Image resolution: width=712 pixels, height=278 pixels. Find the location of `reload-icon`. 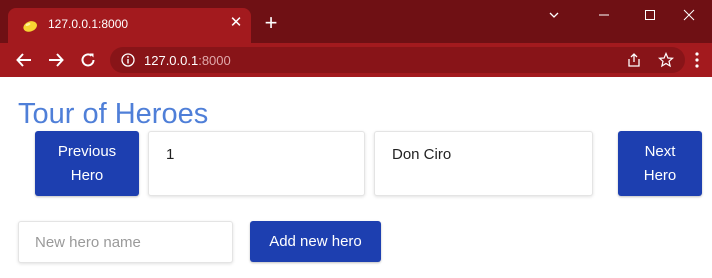

reload-icon is located at coordinates (88, 60).